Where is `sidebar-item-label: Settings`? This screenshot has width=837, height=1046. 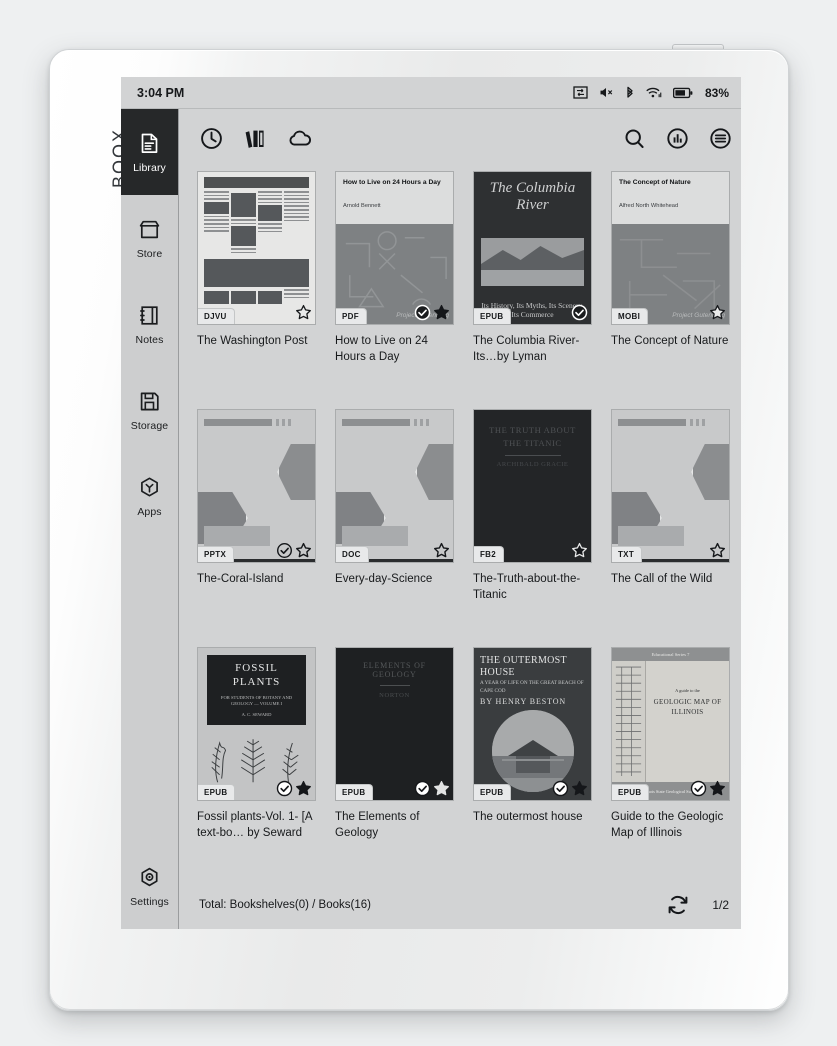 sidebar-item-label: Settings is located at coordinates (149, 901).